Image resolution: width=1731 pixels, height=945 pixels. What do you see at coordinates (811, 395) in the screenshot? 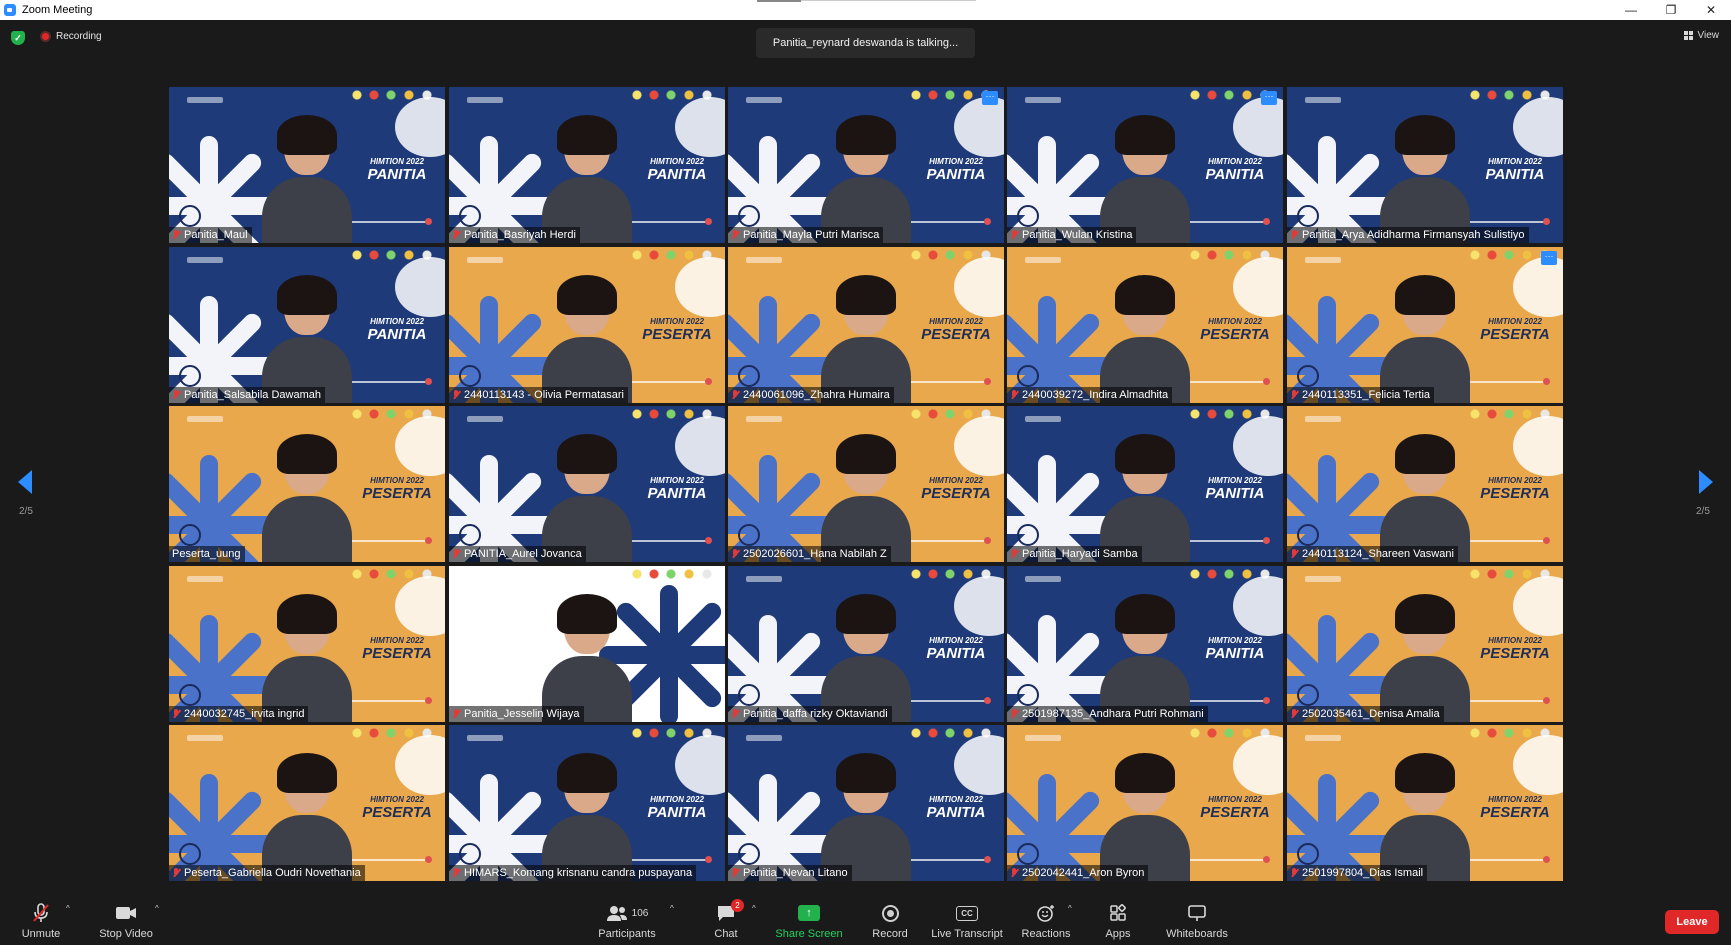
I see `participant-name-bar: 2440061096_Zhahra Humaira` at bounding box center [811, 395].